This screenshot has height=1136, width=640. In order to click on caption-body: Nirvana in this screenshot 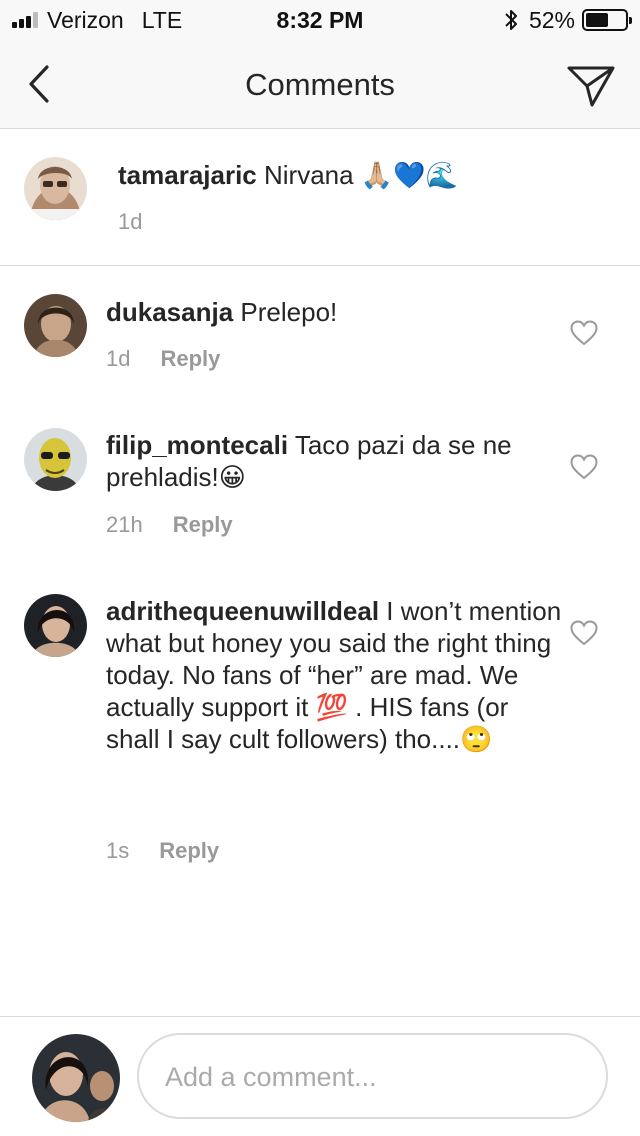, I will do `click(309, 175)`.